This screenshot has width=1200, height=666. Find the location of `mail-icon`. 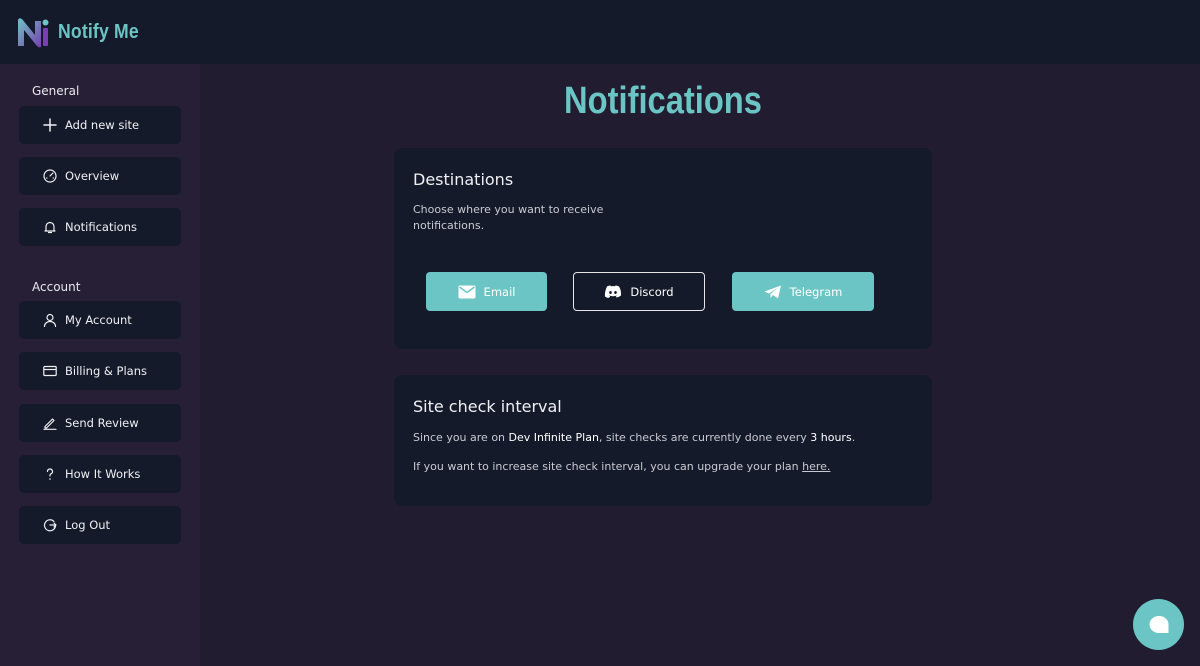

mail-icon is located at coordinates (467, 292).